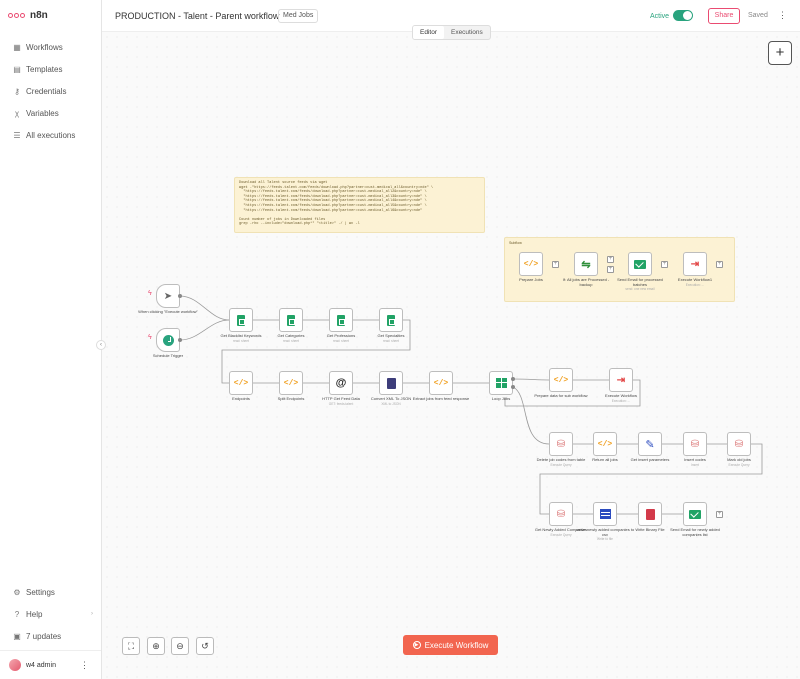 Image resolution: width=800 pixels, height=679 pixels. Describe the element at coordinates (428, 32) in the screenshot. I see `tab-editor: Editor` at that location.